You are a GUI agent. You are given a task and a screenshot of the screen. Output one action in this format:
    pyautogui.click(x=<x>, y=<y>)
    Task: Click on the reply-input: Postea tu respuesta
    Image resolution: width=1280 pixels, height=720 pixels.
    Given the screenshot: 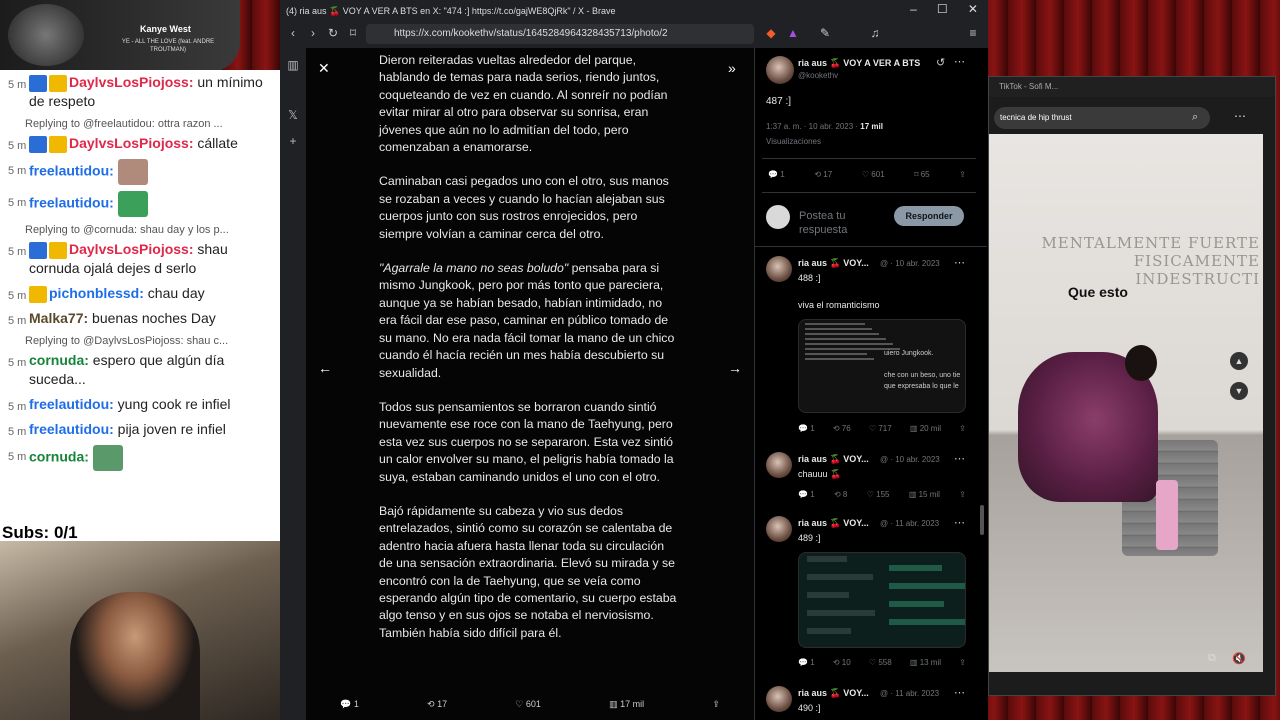 What is the action you would take?
    pyautogui.click(x=844, y=223)
    